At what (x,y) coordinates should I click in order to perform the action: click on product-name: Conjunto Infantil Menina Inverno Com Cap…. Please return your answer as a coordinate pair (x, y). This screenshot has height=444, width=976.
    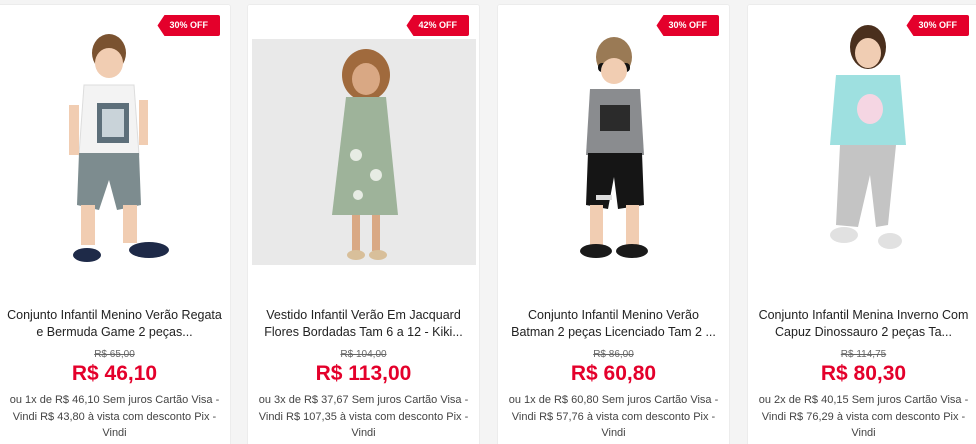
    Looking at the image, I should click on (863, 324).